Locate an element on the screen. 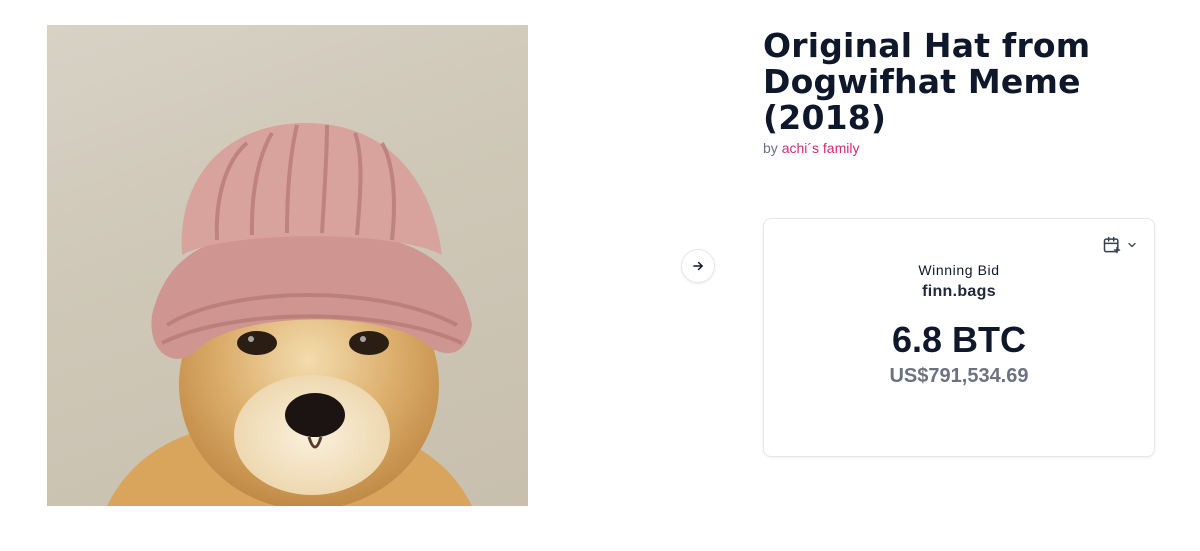 The image size is (1200, 551). calendar-plus-icon is located at coordinates (1112, 245).